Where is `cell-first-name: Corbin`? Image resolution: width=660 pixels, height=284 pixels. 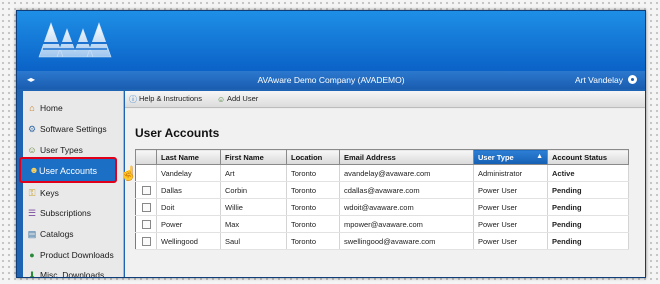
cell-first-name: Corbin is located at coordinates (253, 190).